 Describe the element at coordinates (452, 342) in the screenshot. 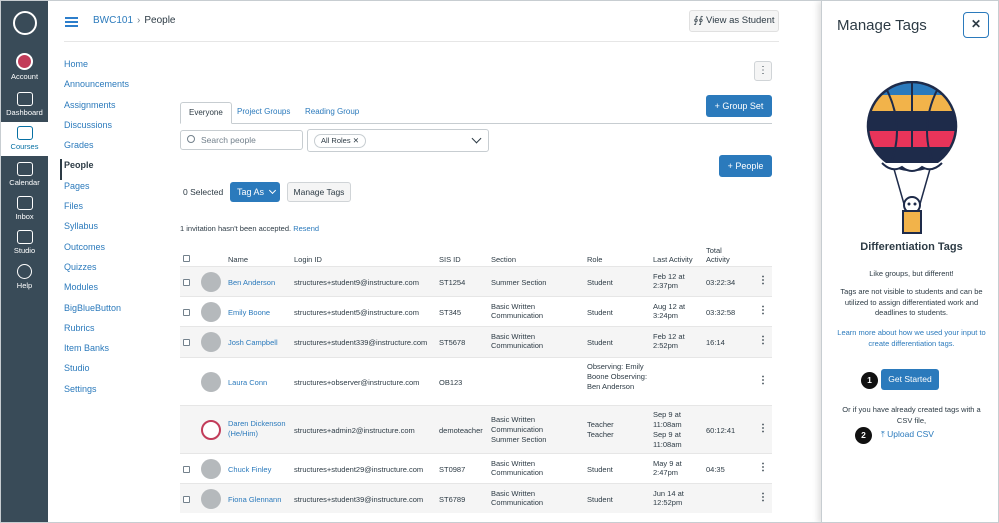

I see `sis-id: ST5678` at that location.